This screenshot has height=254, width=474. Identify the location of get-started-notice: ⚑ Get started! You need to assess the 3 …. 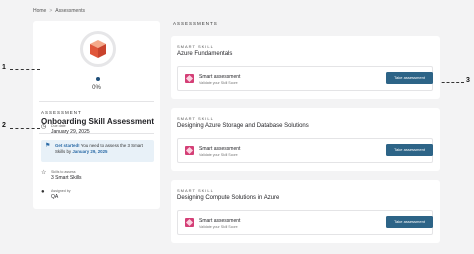
(97, 151).